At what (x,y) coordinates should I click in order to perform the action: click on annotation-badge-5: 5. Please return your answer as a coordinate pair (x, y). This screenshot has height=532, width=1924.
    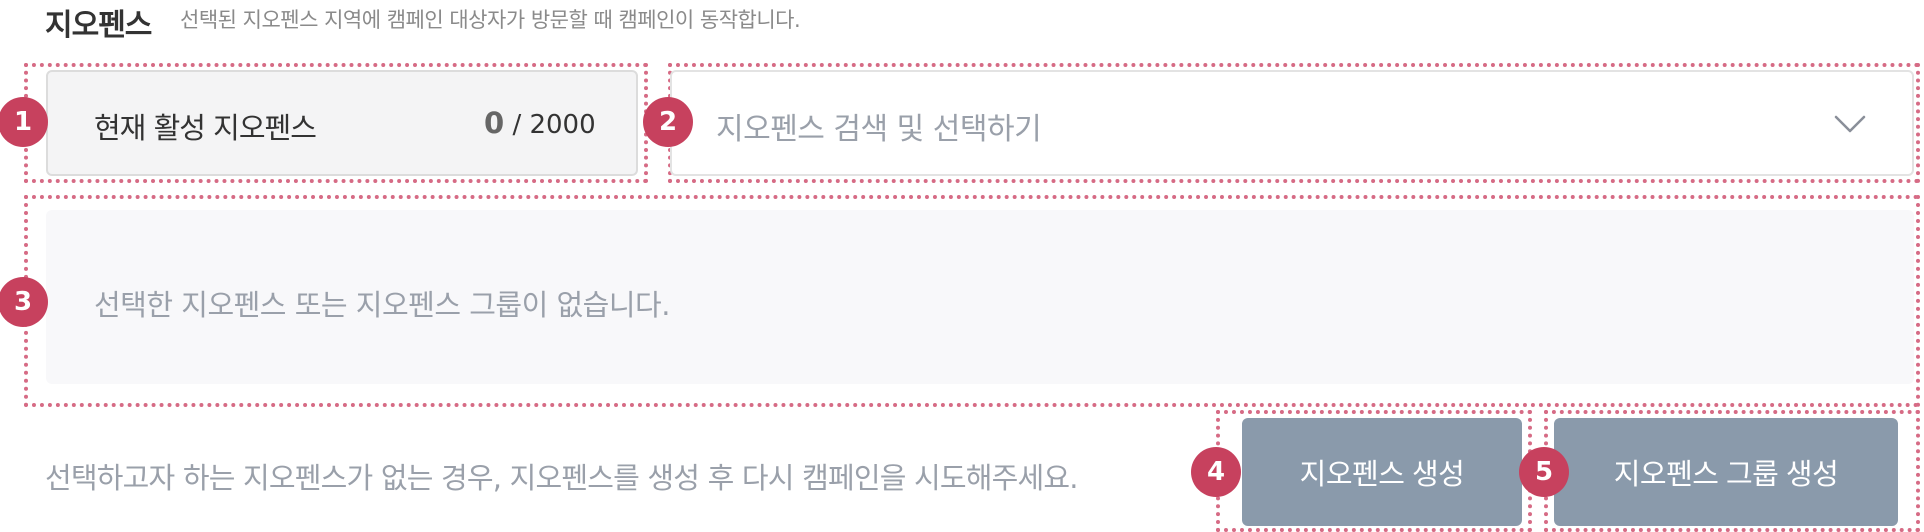
    Looking at the image, I should click on (1544, 472).